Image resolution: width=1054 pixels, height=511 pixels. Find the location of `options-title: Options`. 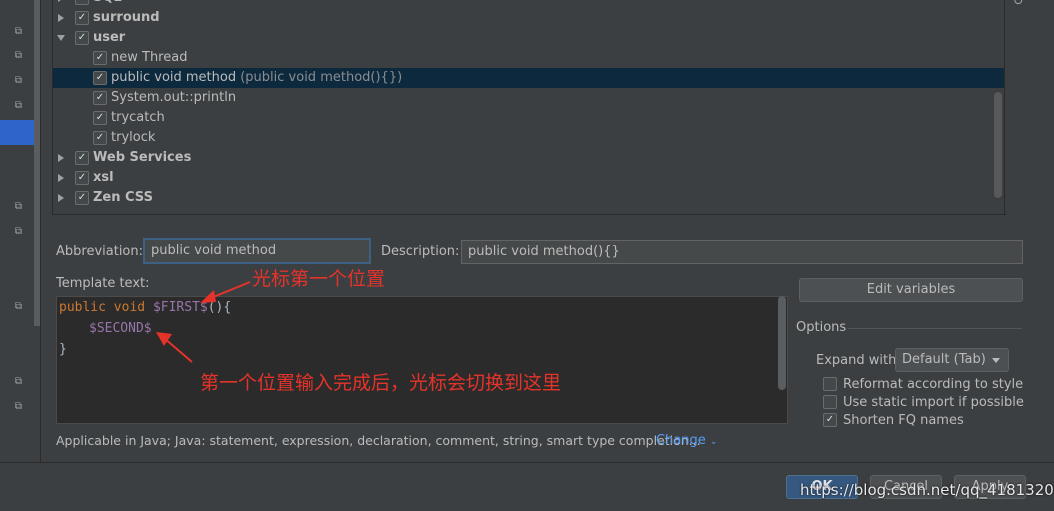

options-title: Options is located at coordinates (821, 327).